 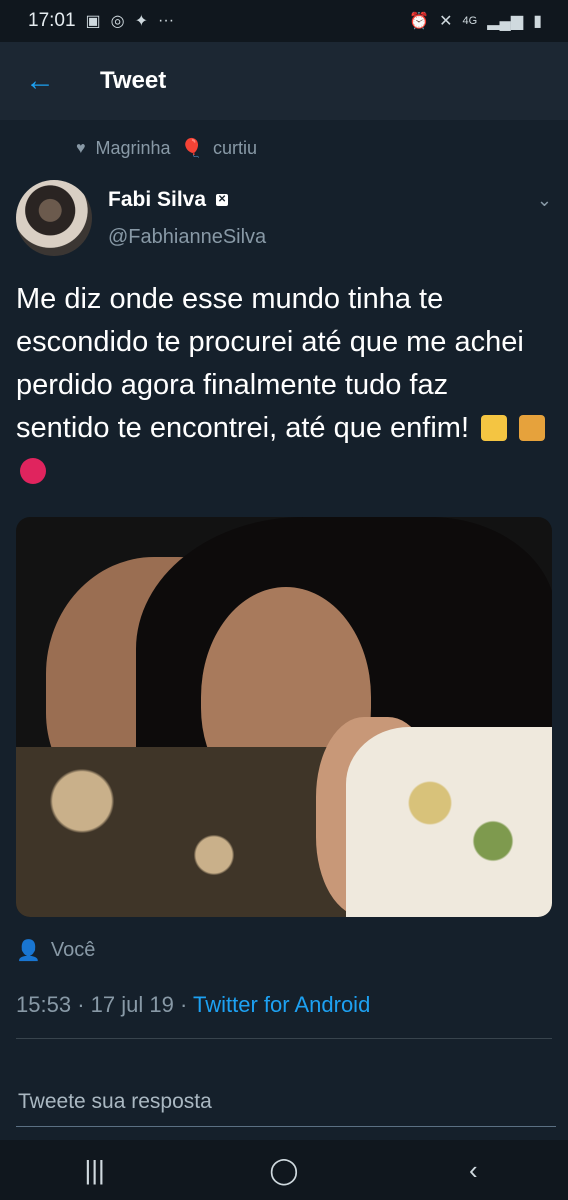 What do you see at coordinates (40, 81) in the screenshot?
I see `back-arrow-icon: ←` at bounding box center [40, 81].